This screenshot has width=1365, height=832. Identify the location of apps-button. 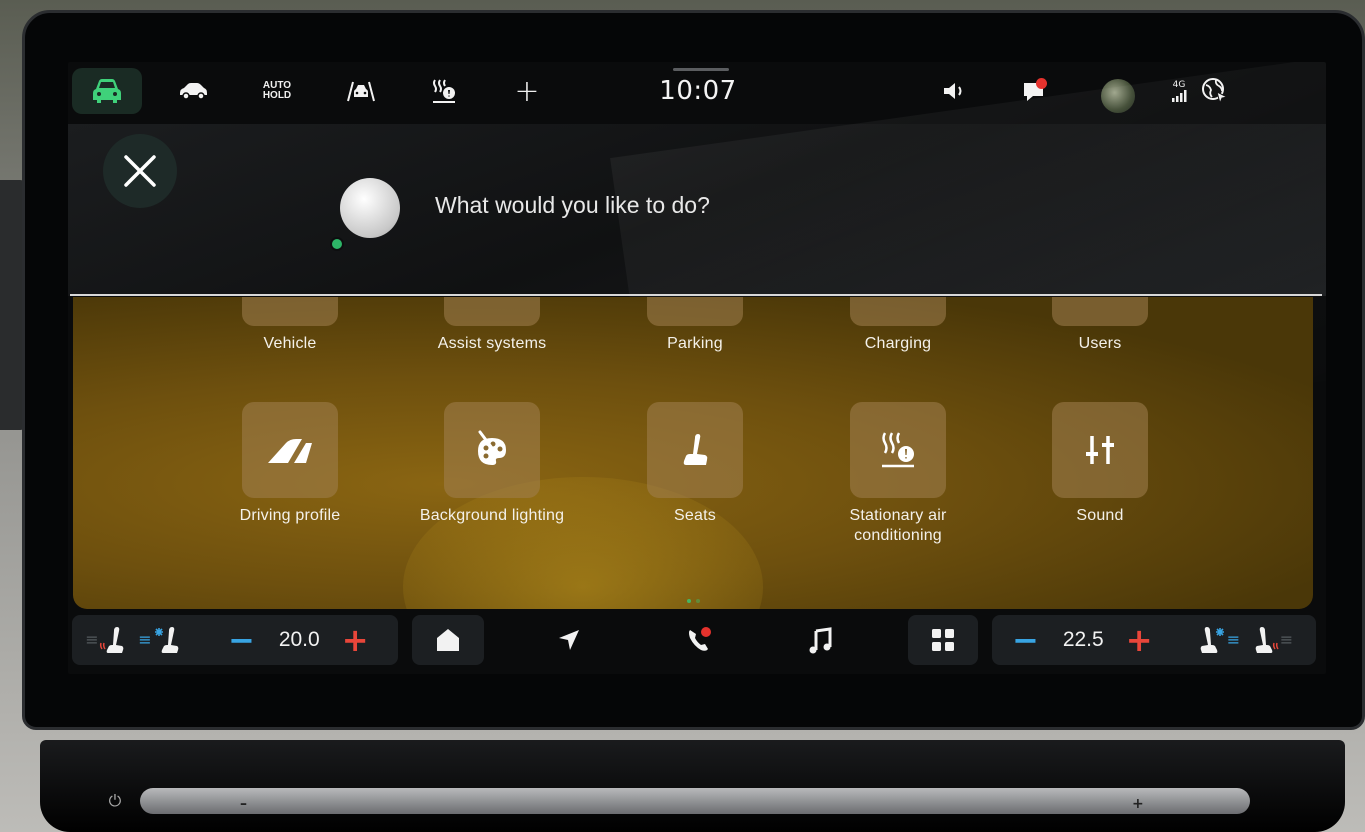
(943, 640).